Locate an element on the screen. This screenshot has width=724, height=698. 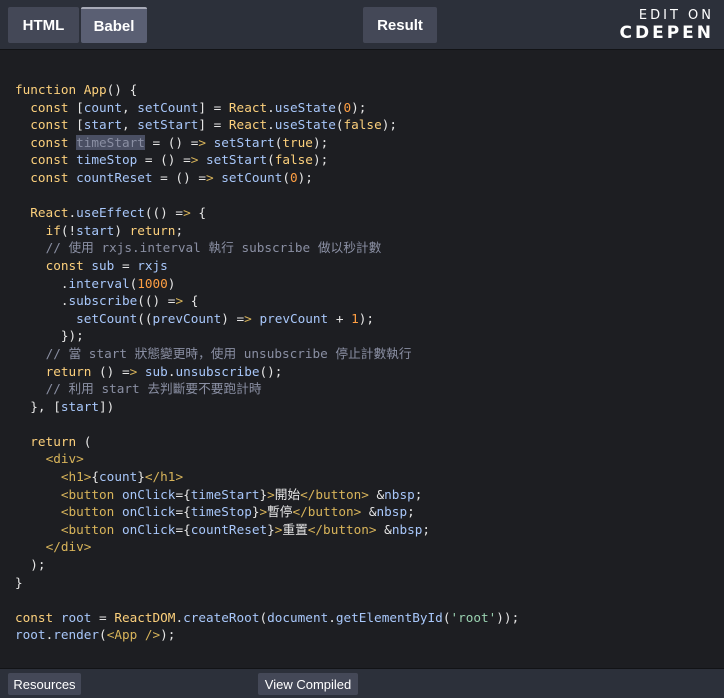
code-line: function App() { is located at coordinates (76, 89).